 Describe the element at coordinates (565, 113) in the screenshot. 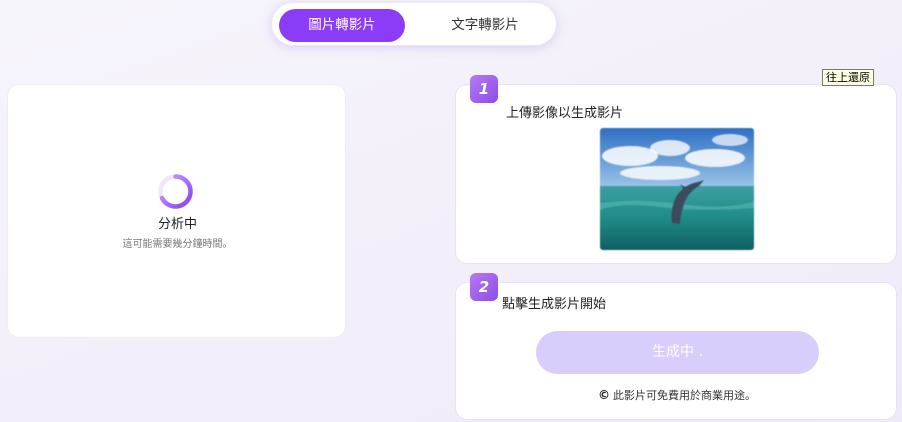

I see `upload-step-title: 上傳影像以生成影片` at that location.